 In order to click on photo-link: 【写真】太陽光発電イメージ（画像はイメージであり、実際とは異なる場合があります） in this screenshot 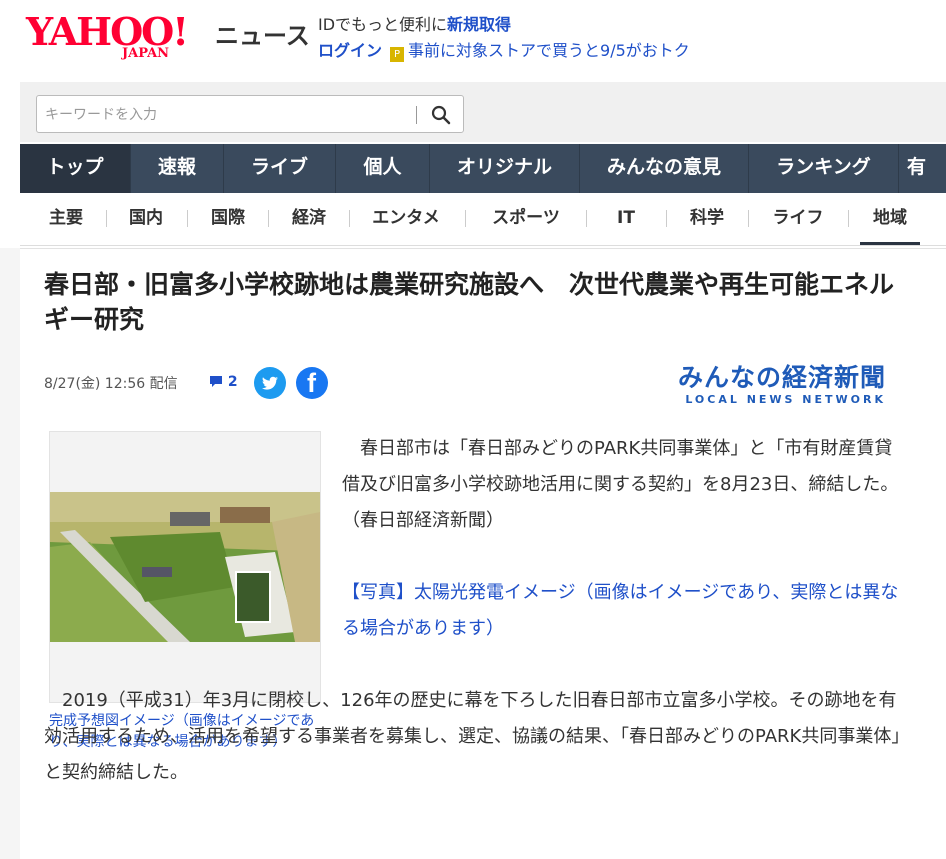, I will do `click(620, 610)`.